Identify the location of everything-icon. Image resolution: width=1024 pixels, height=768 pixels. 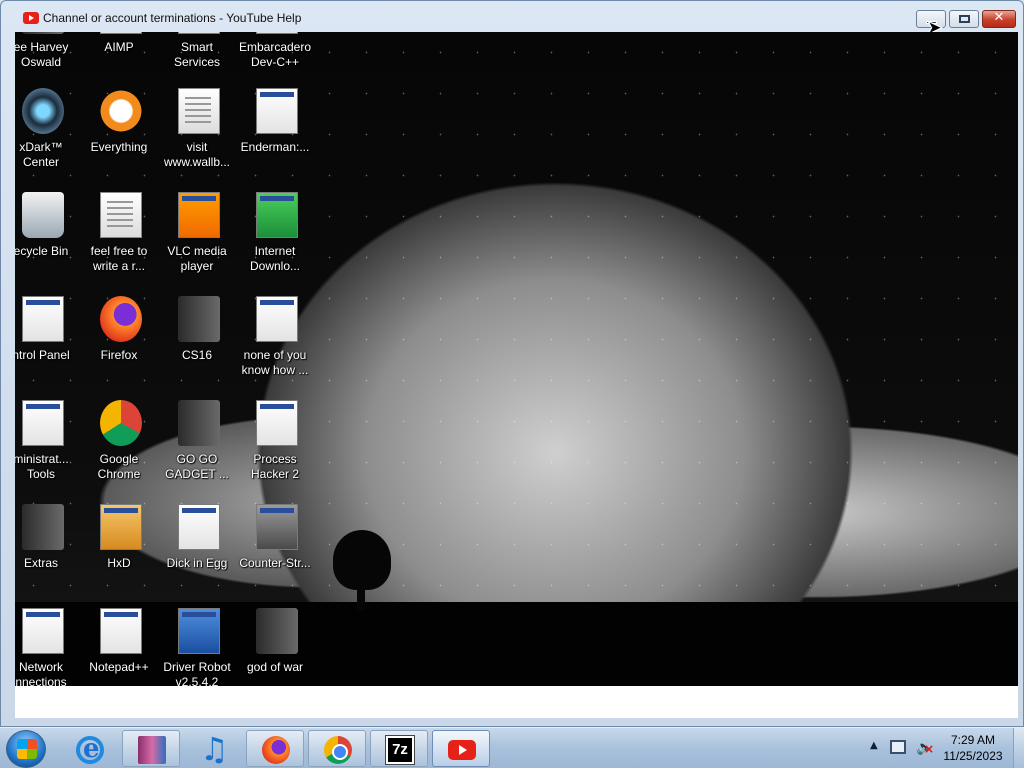
(121, 111).